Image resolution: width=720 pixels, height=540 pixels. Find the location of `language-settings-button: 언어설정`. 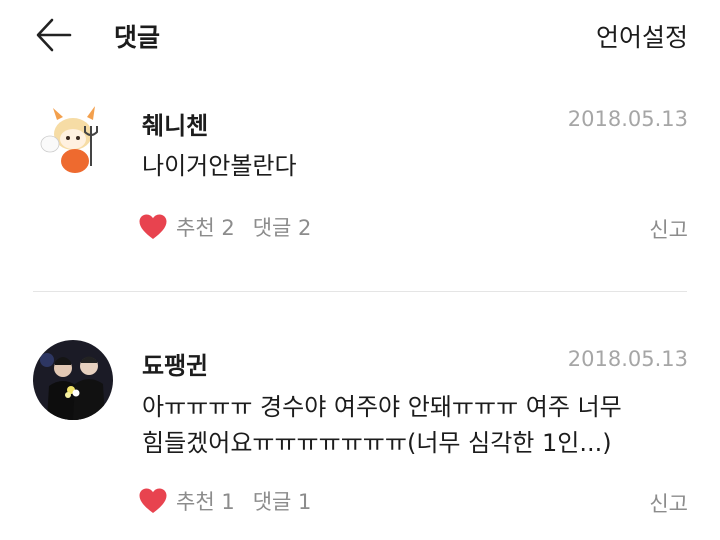

language-settings-button: 언어설정 is located at coordinates (642, 36).